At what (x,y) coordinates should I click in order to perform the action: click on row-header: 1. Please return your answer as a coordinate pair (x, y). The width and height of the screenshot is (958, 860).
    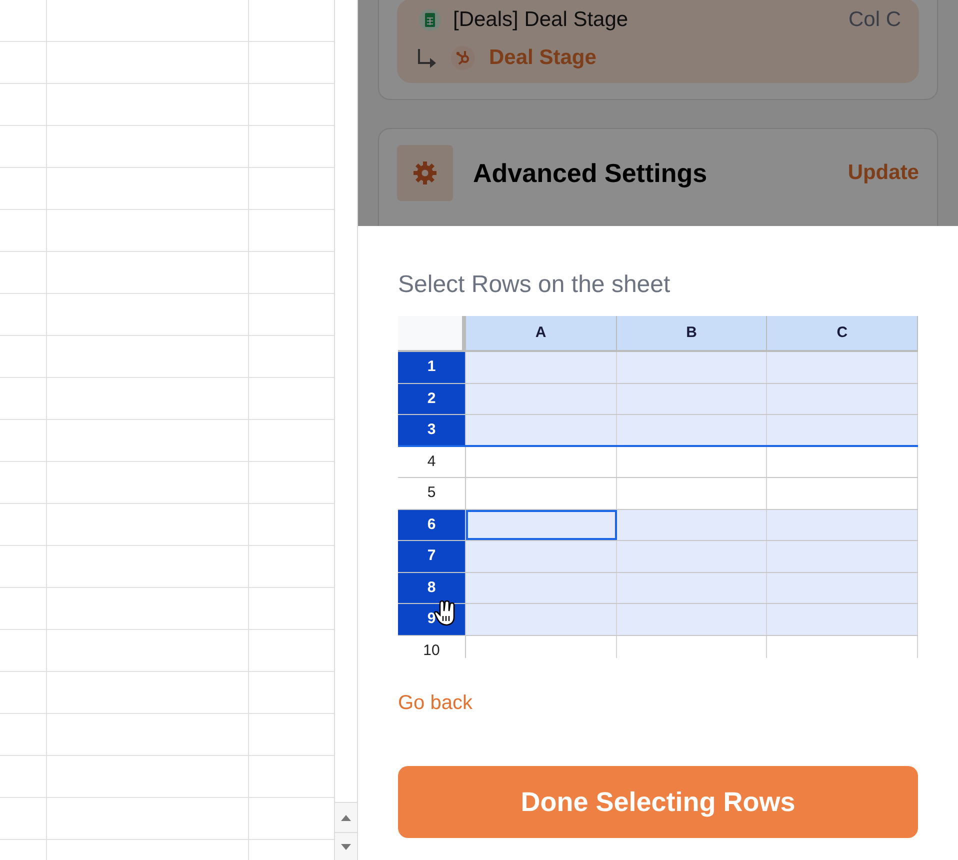
    Looking at the image, I should click on (432, 367).